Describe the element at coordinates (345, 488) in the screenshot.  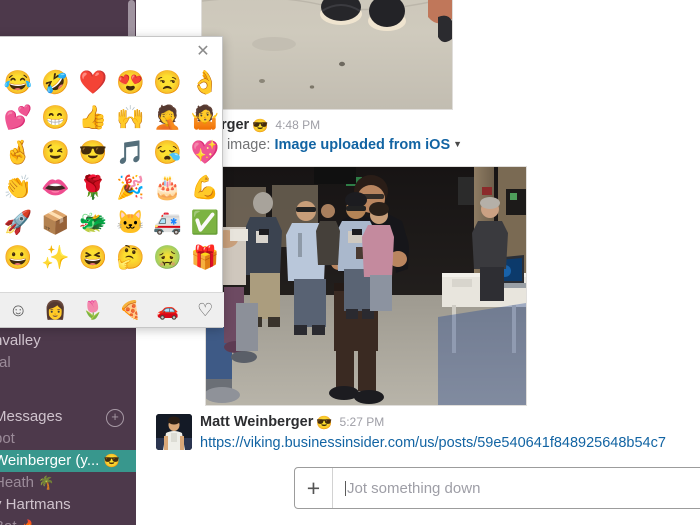
I see `text-cursor` at that location.